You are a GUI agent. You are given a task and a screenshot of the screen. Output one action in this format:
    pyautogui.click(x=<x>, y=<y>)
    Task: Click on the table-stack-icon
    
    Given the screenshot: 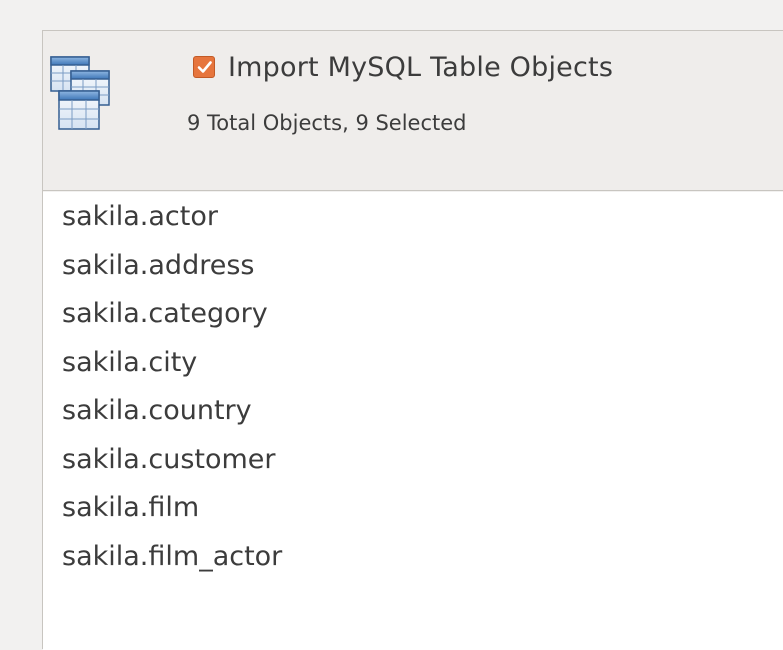 What is the action you would take?
    pyautogui.click(x=82, y=93)
    